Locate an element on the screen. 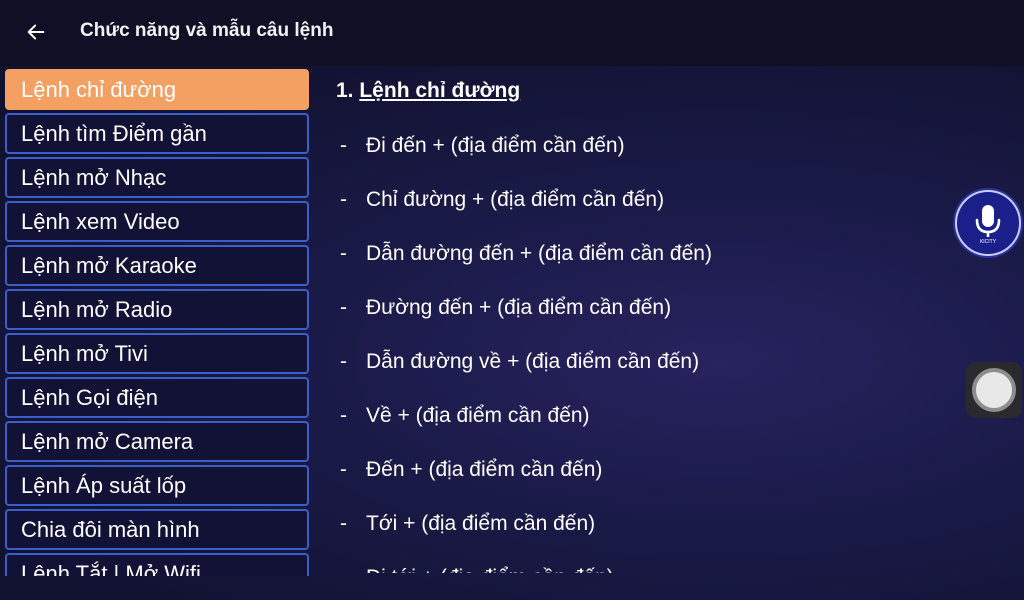  sidebar-item: Chia đôi màn hình is located at coordinates (157, 529).